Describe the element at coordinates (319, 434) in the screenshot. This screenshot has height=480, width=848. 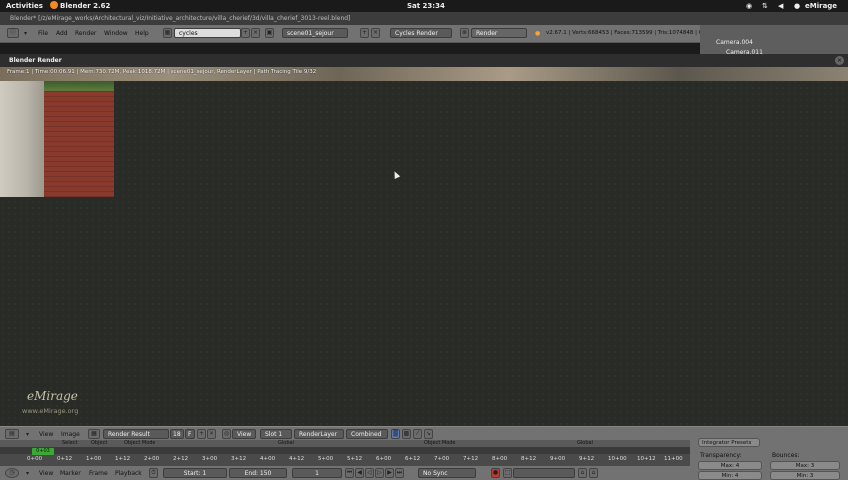
I see `render-layer-select: RenderLayer` at that location.